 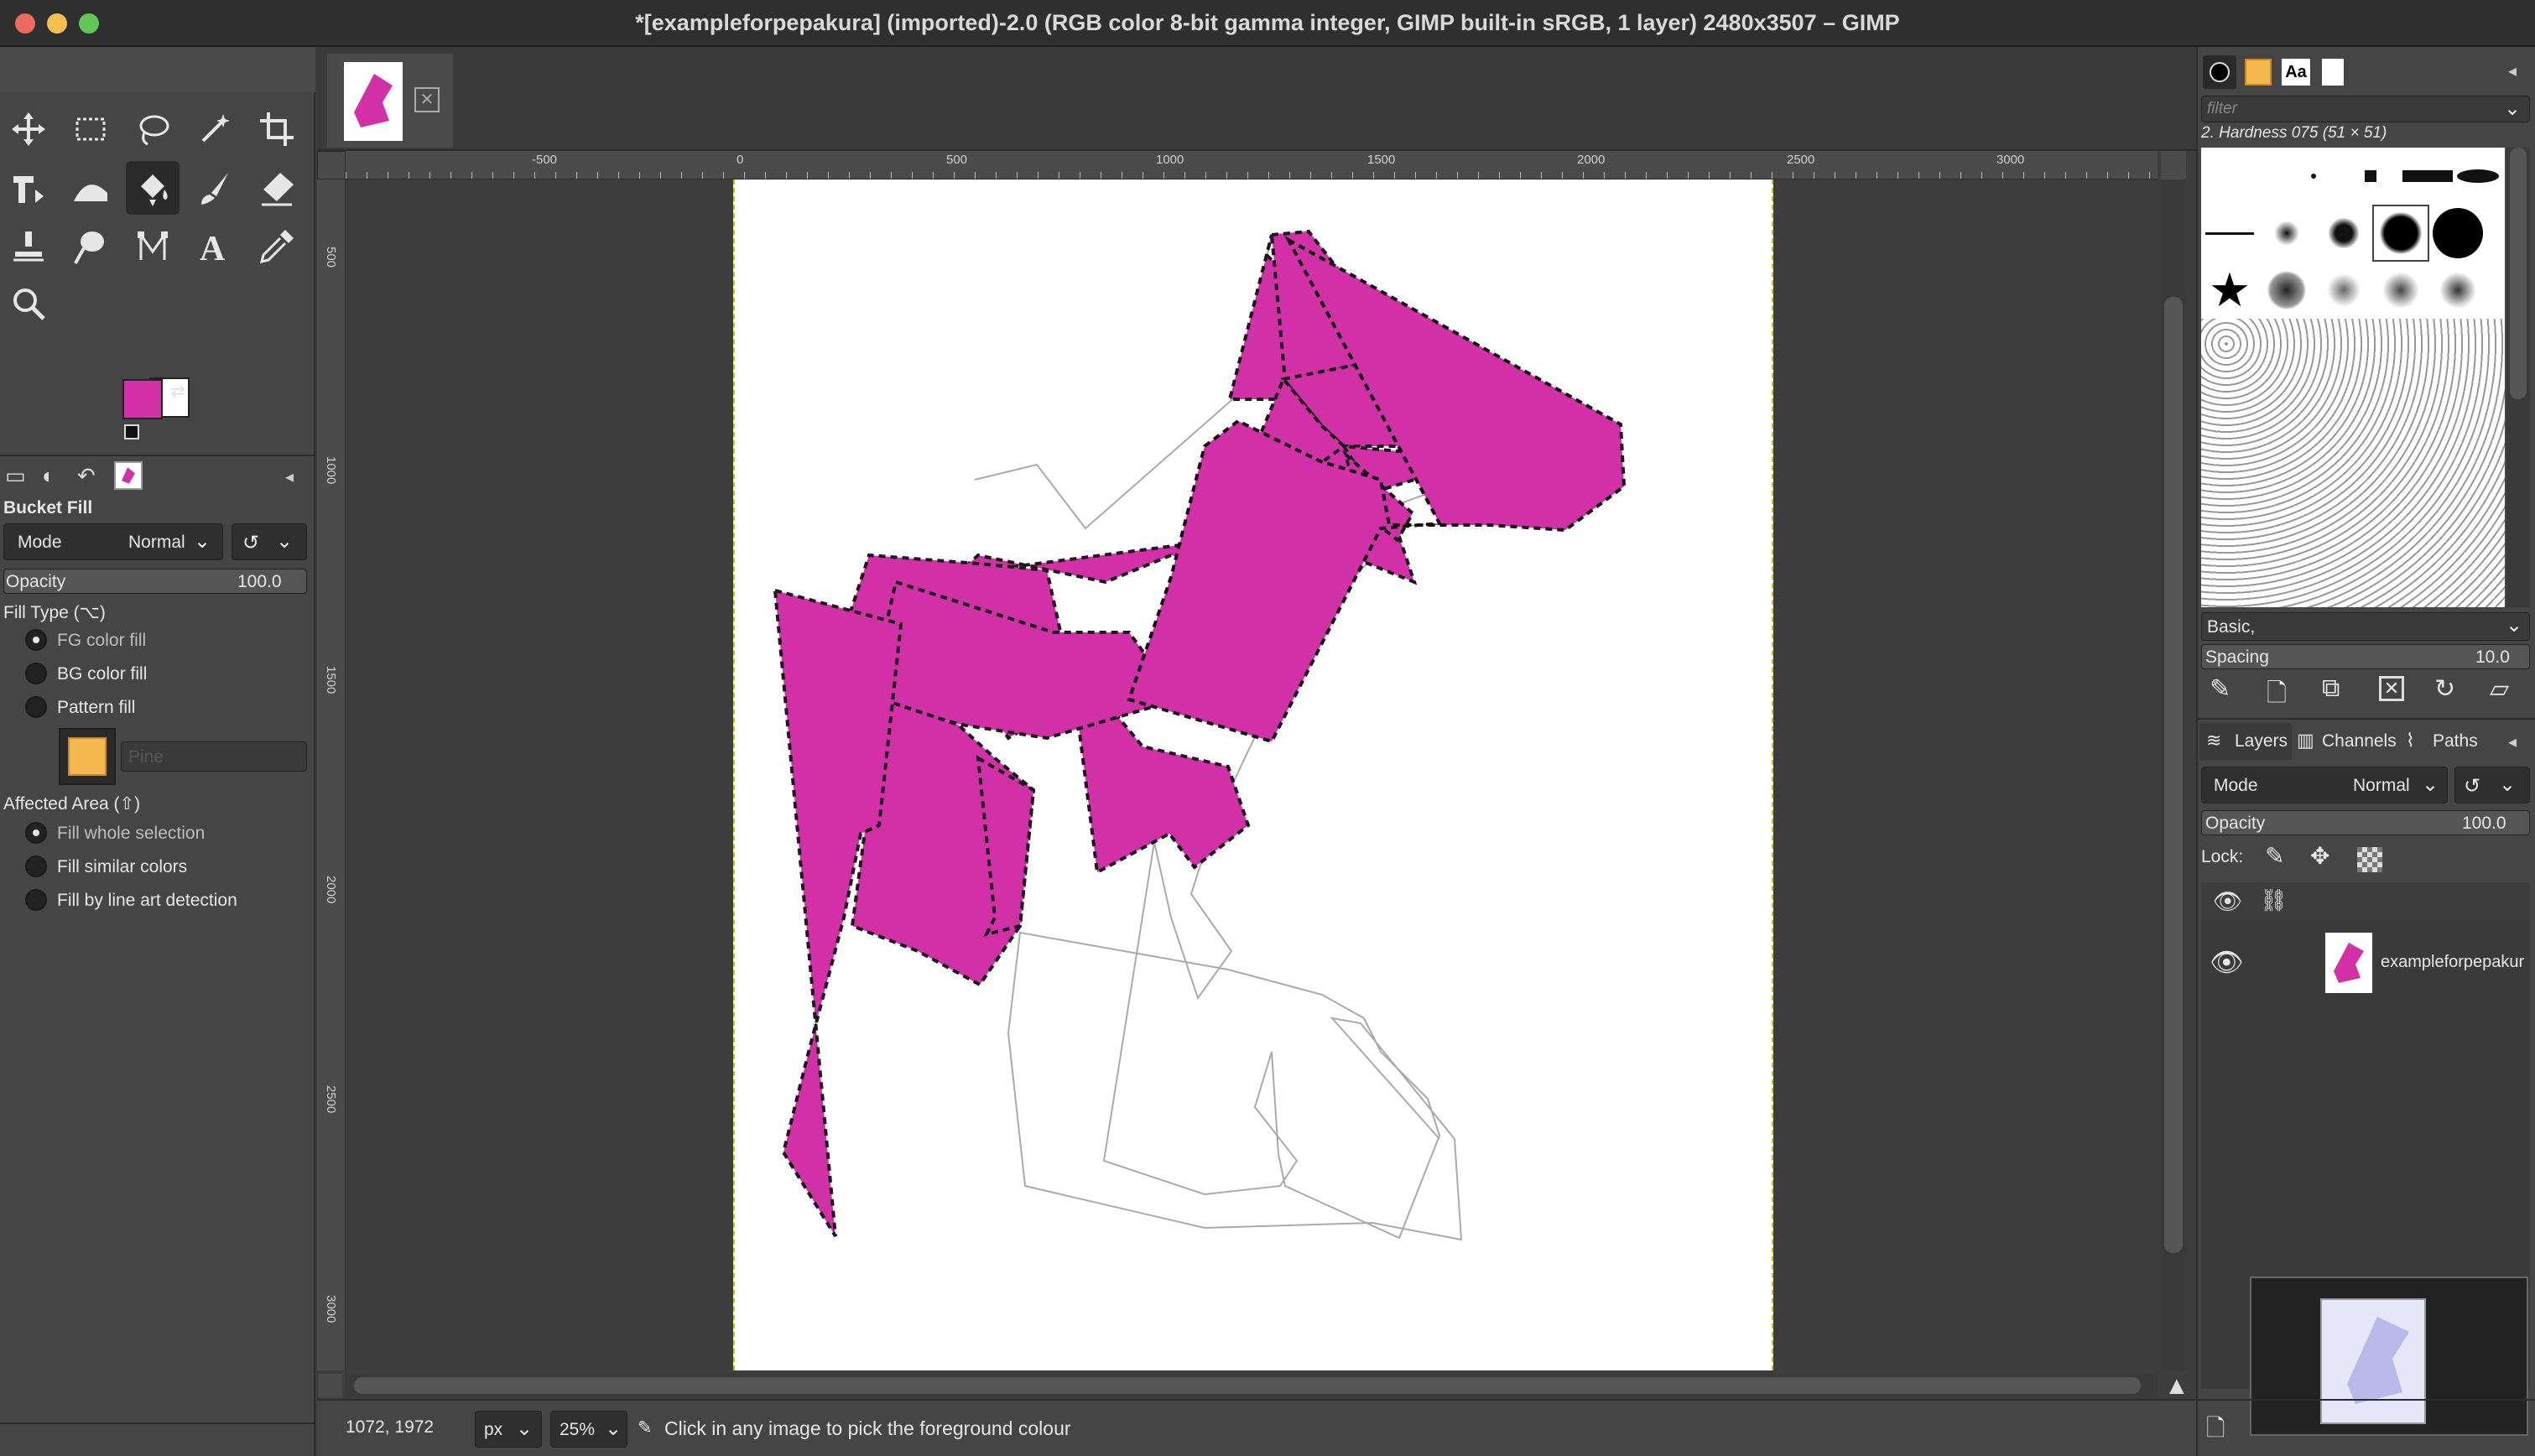 I want to click on fill-type-label: Fill Type (⌥), so click(x=54, y=612).